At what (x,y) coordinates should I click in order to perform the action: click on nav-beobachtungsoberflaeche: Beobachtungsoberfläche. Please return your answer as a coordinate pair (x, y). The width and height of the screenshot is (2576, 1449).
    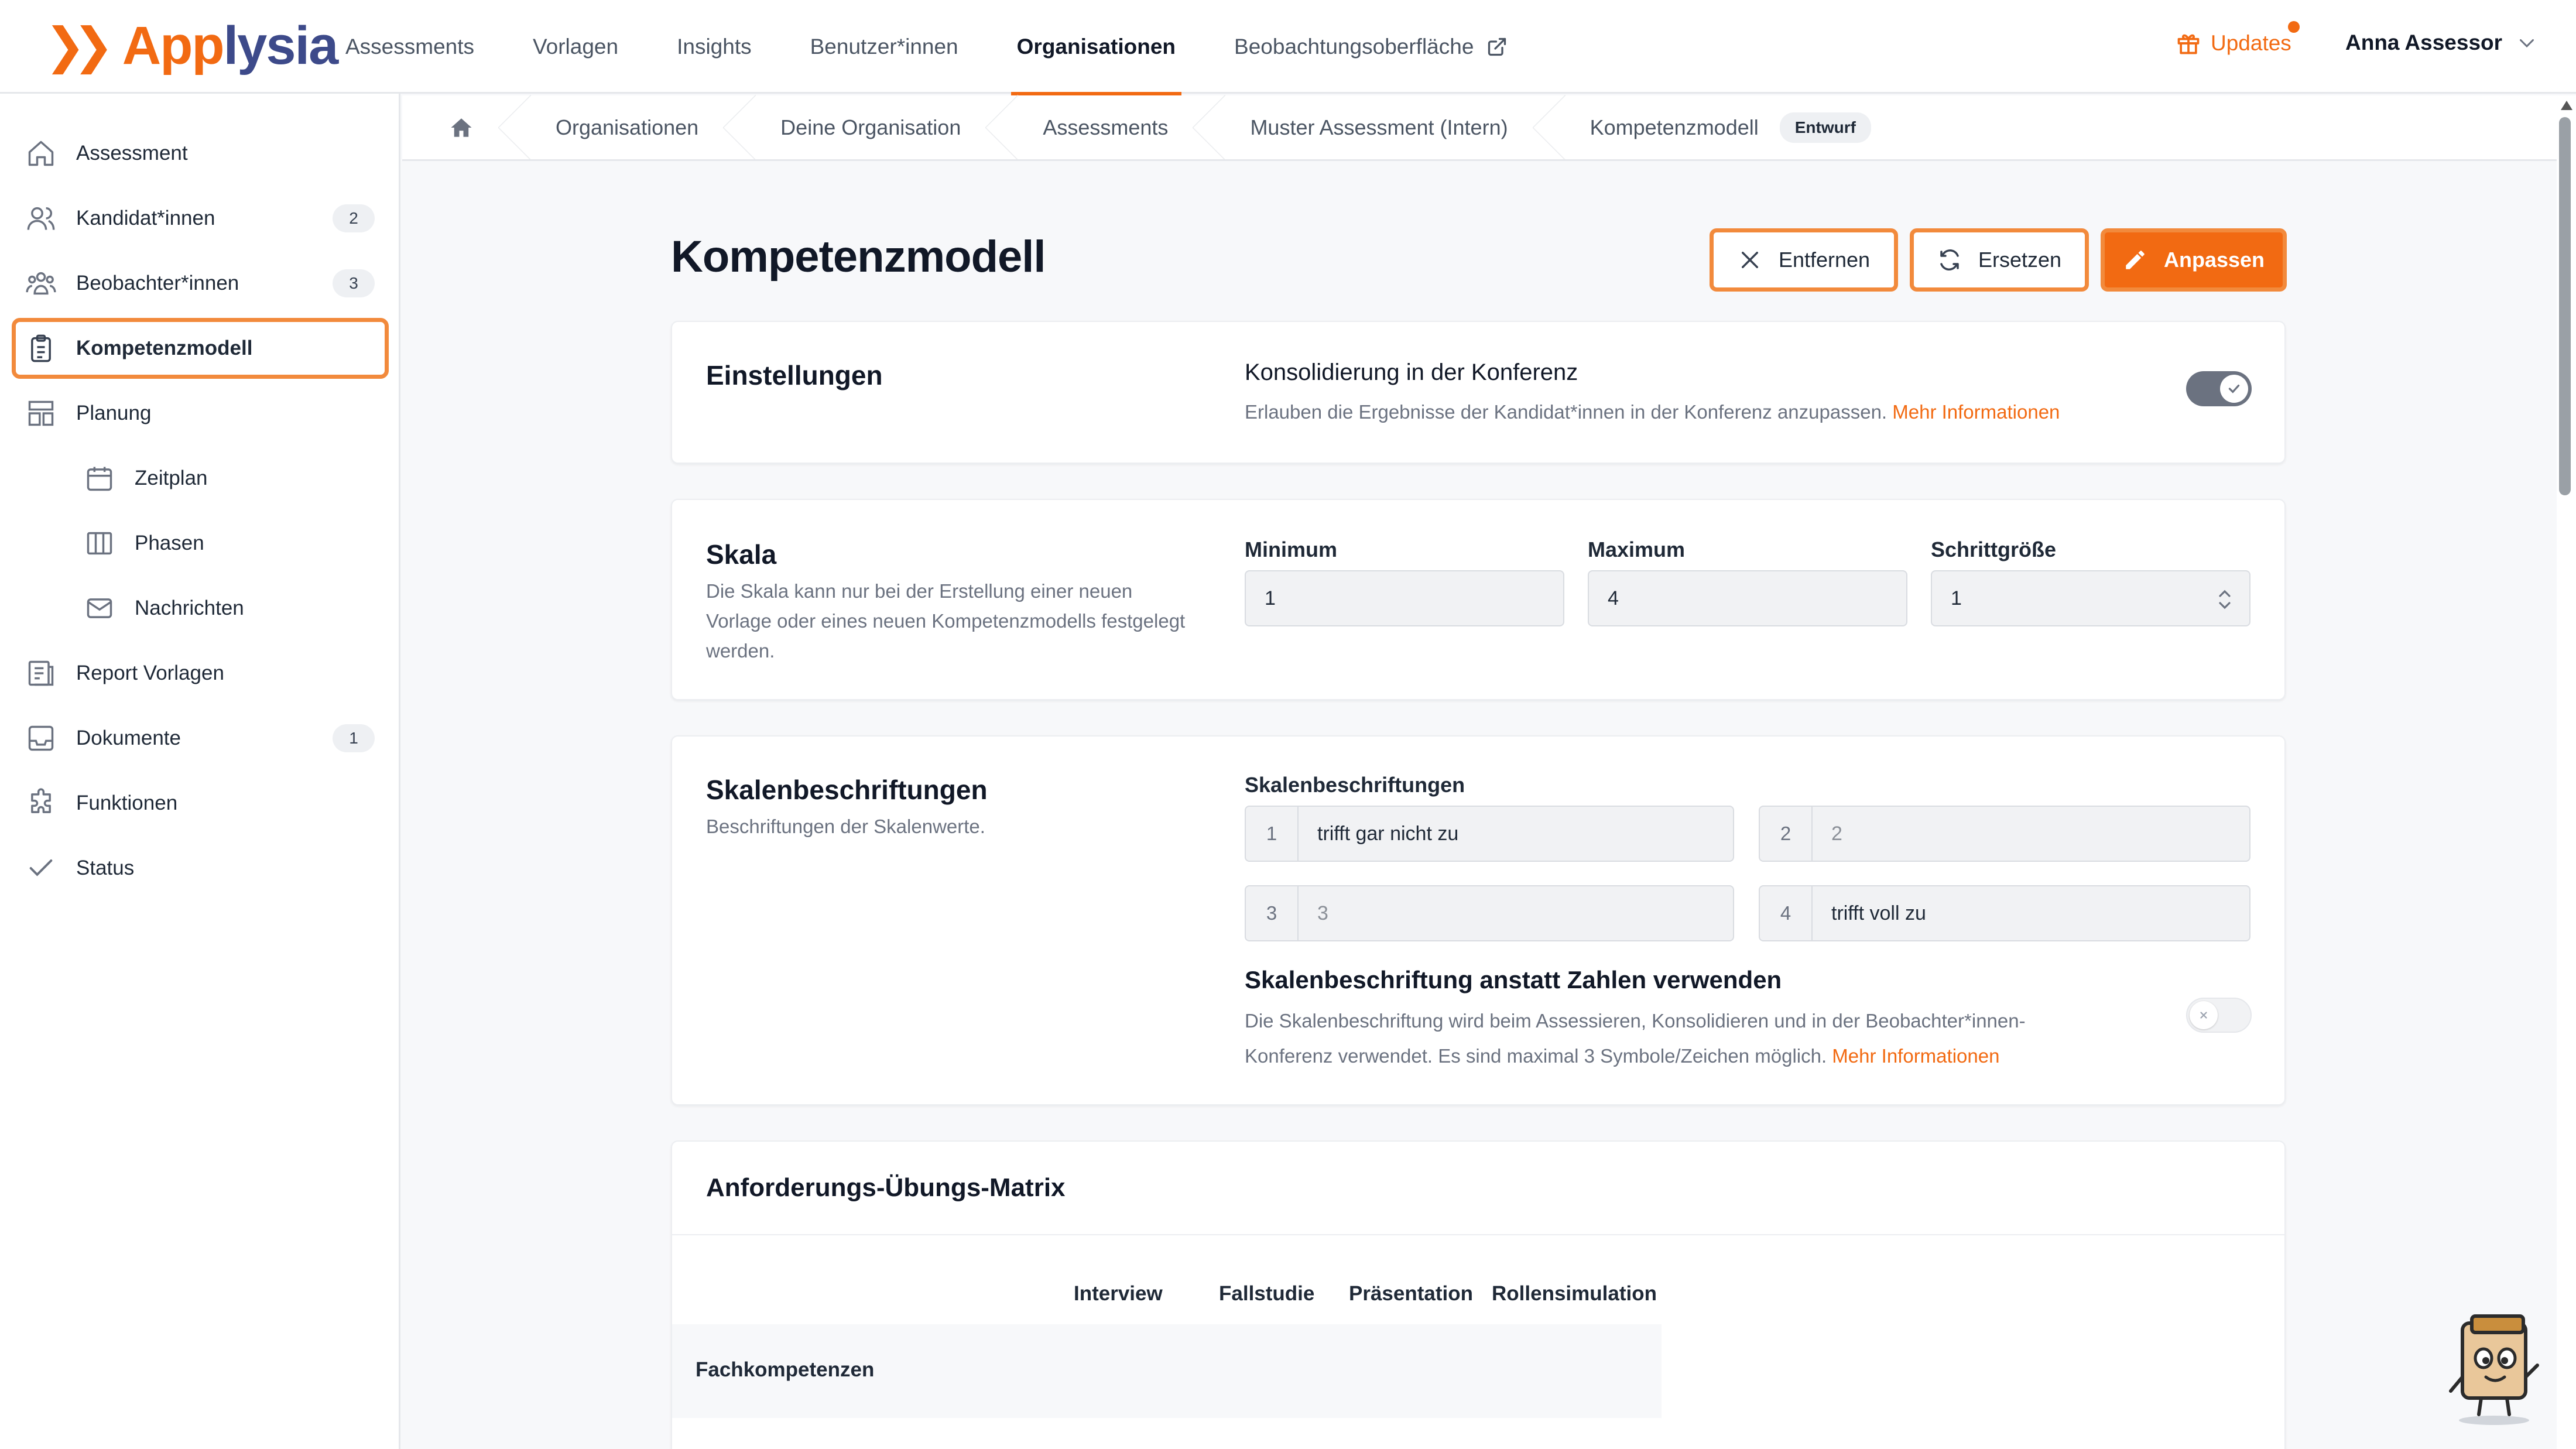
    Looking at the image, I should click on (1371, 47).